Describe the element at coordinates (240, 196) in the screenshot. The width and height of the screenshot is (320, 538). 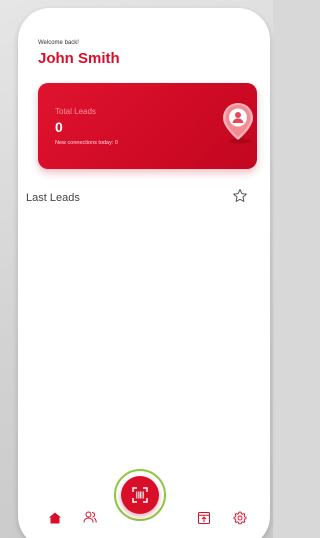
I see `star-icon` at that location.